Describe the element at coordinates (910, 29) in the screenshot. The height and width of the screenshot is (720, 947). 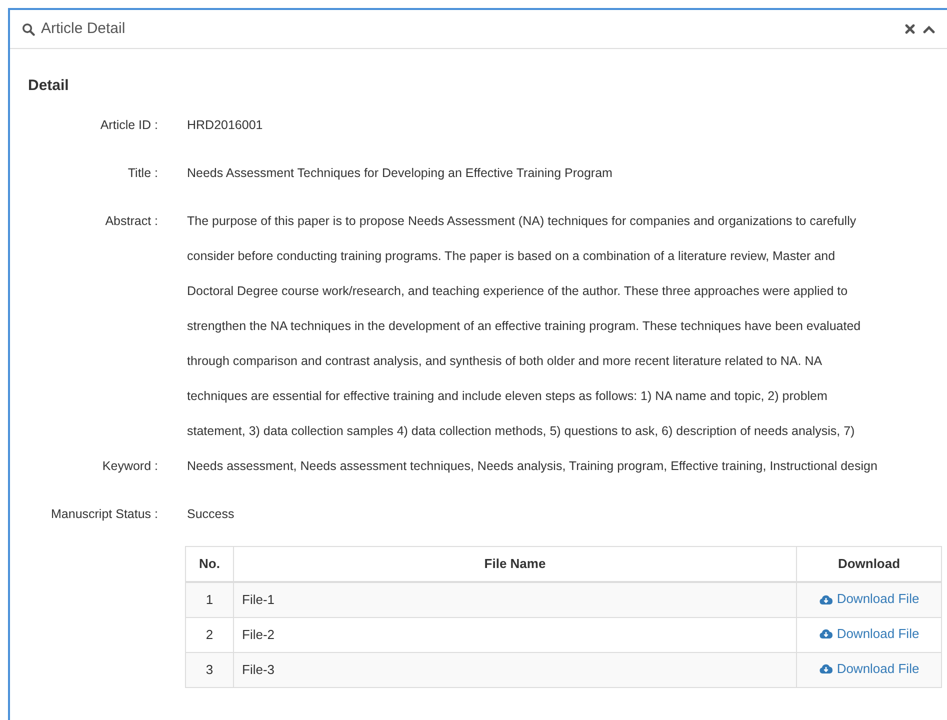
I see `close-icon` at that location.